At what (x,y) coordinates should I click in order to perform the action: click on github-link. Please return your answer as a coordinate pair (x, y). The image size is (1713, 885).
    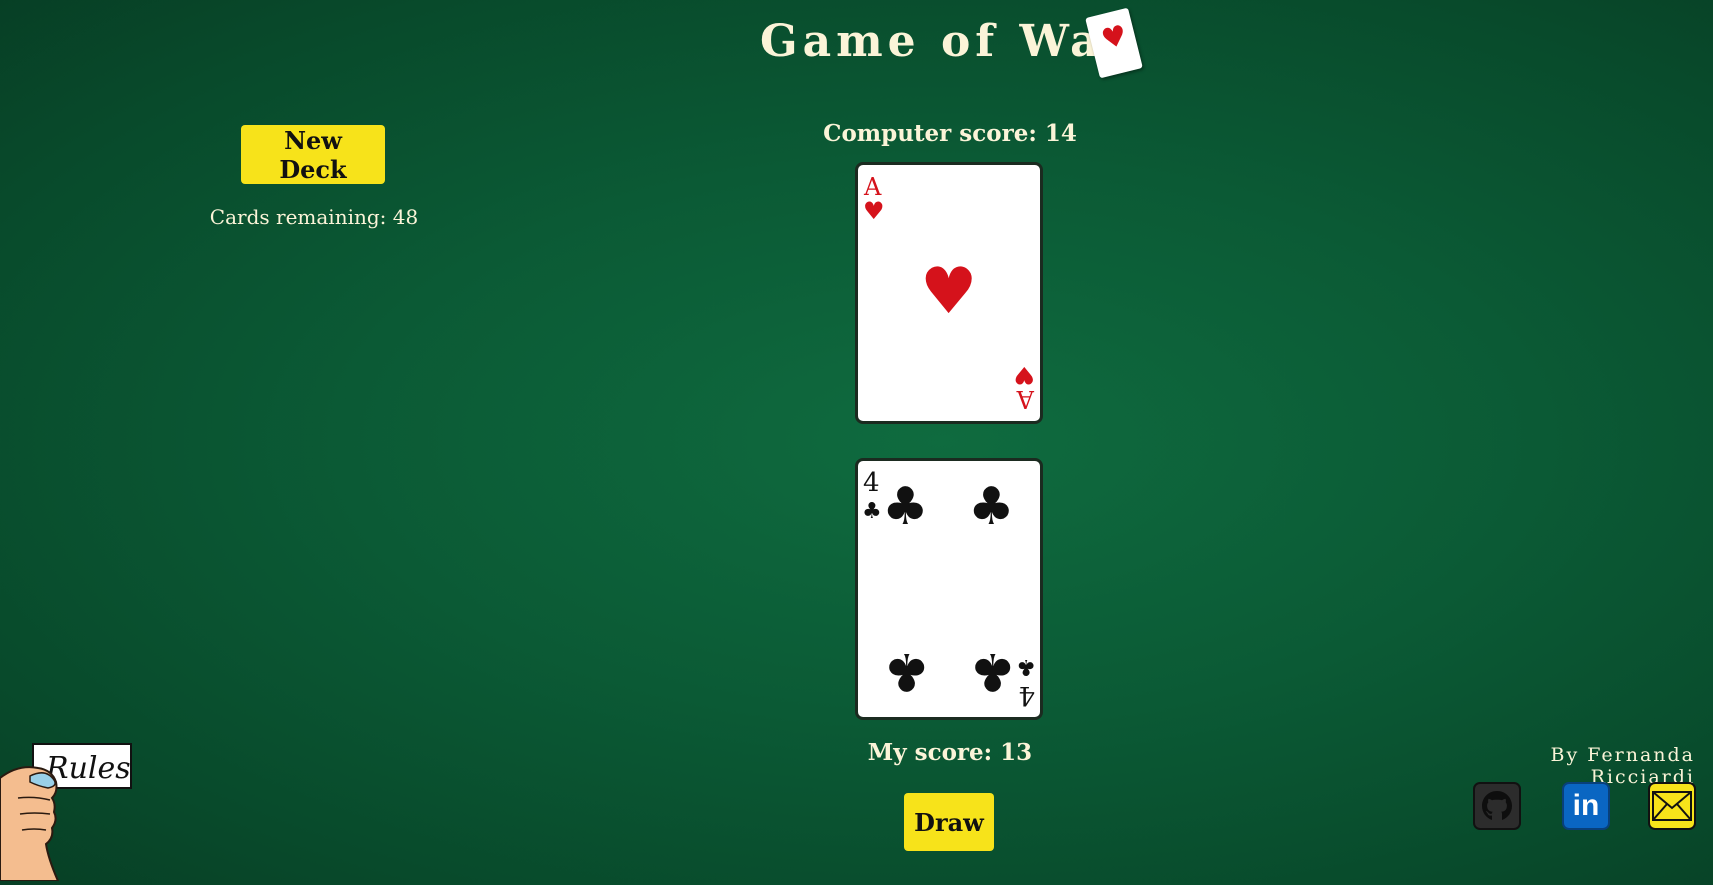
    Looking at the image, I should click on (1497, 806).